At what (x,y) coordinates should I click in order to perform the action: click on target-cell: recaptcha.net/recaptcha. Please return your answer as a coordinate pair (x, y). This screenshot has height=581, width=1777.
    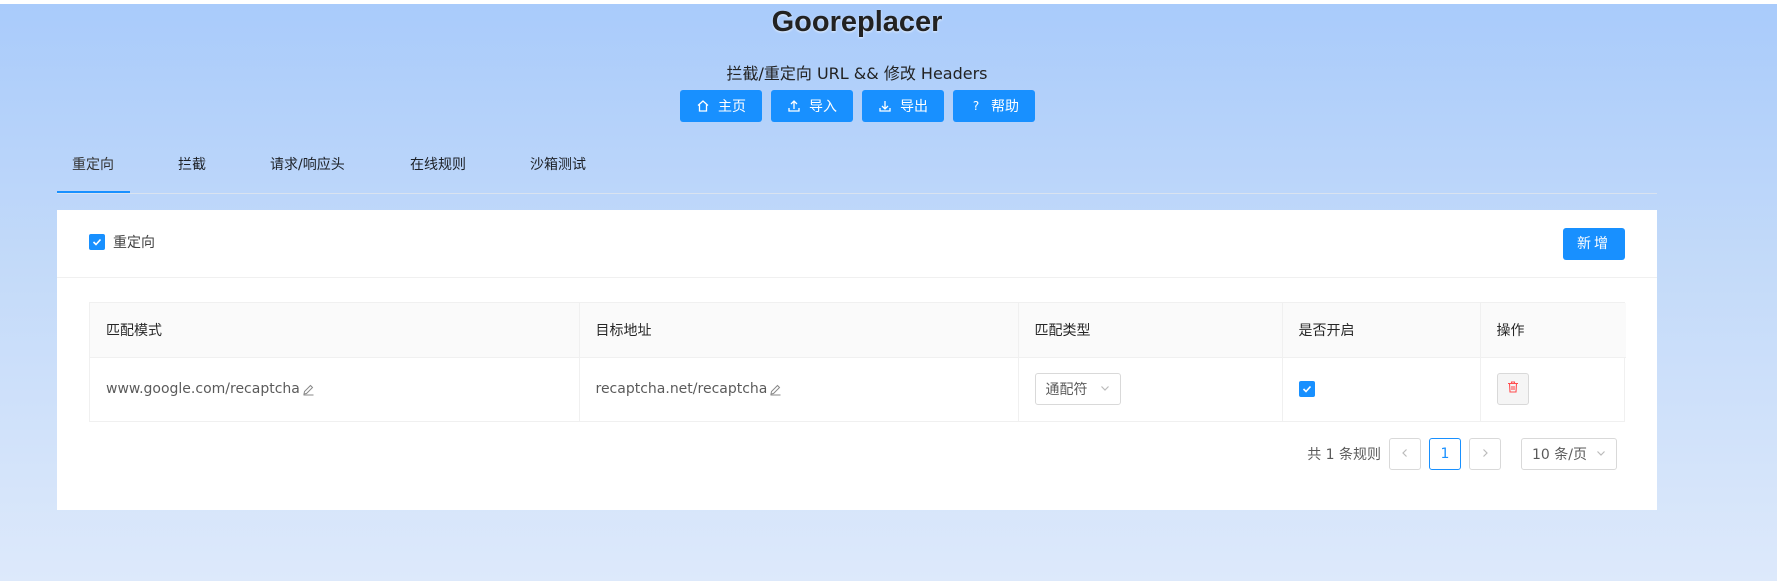
    Looking at the image, I should click on (799, 389).